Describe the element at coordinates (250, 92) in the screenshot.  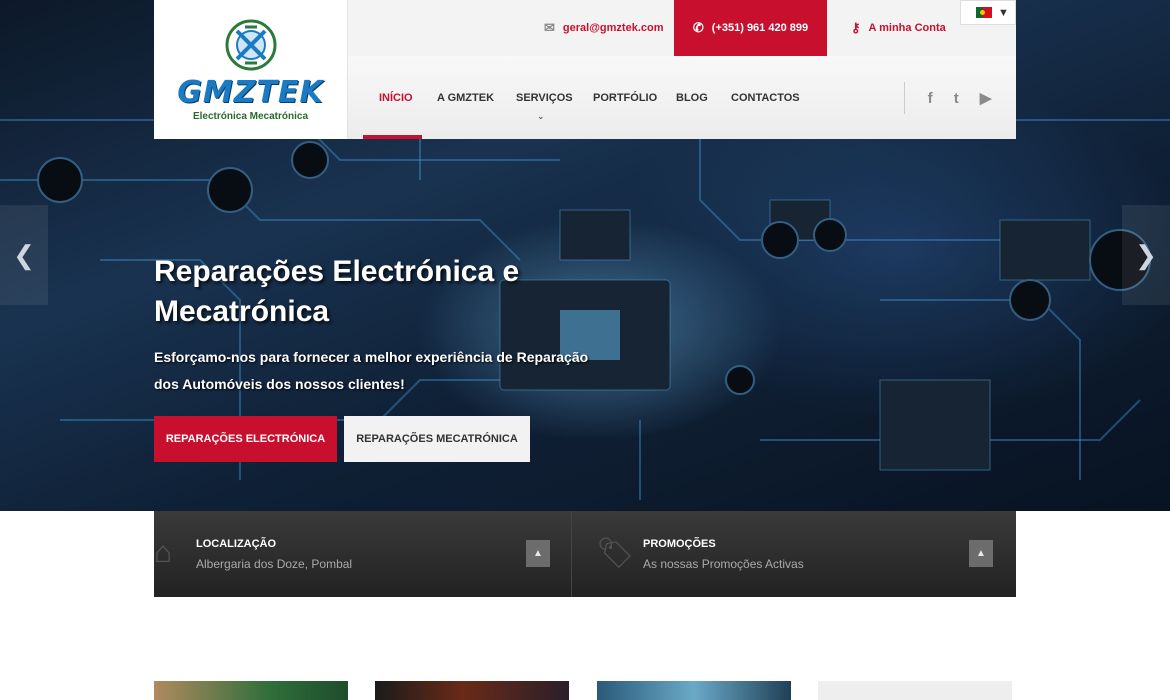
I see `brand-name: GMZTEK` at that location.